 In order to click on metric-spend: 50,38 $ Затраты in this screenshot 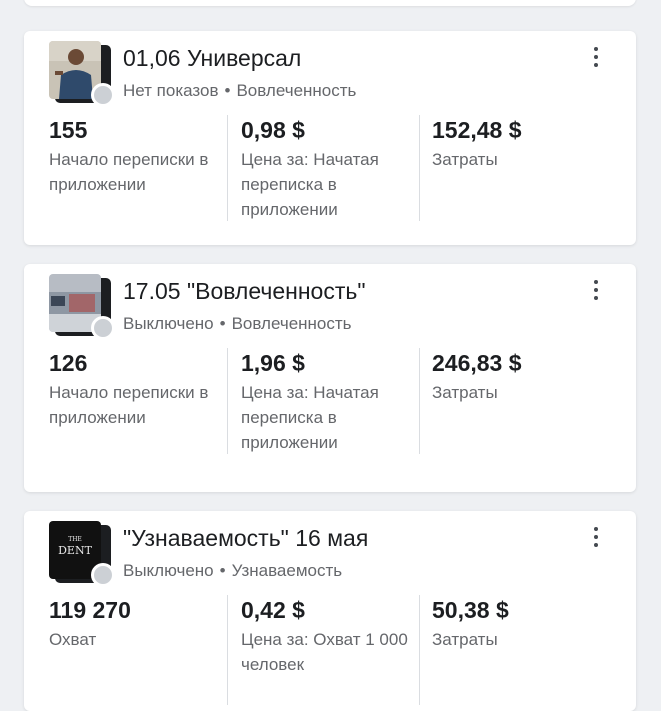, I will do `click(521, 623)`.